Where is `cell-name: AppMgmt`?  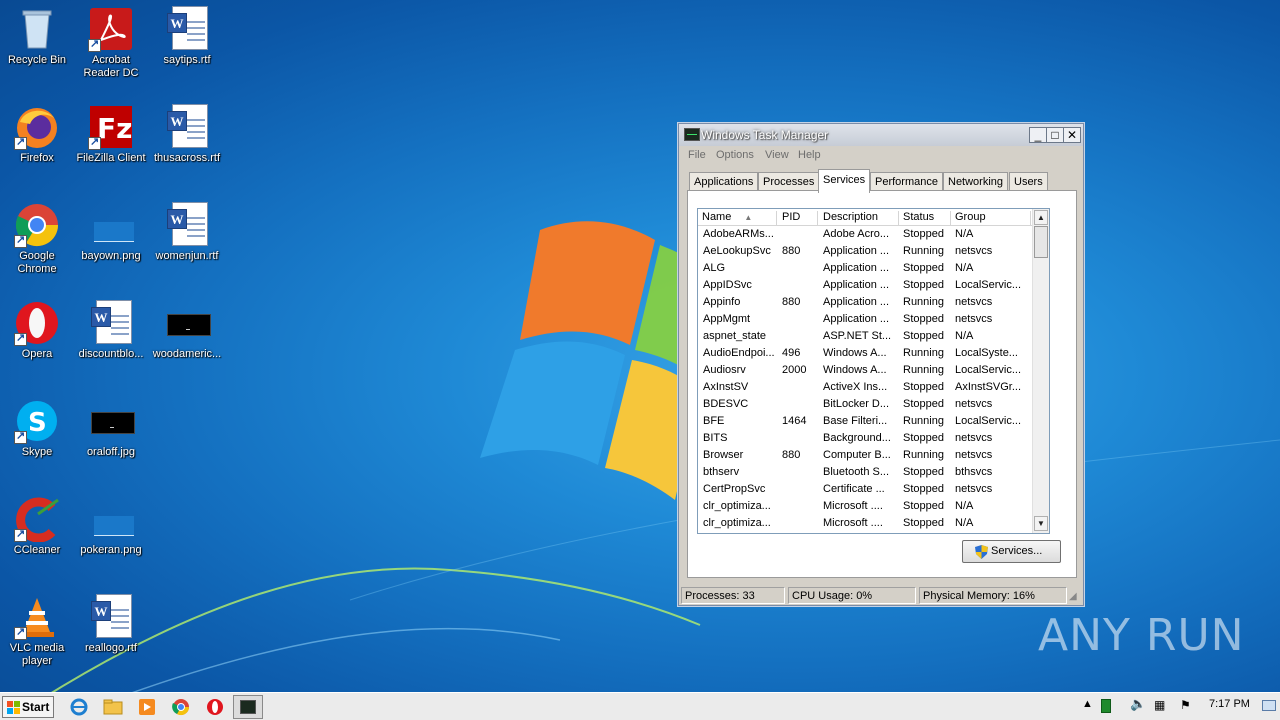 cell-name: AppMgmt is located at coordinates (727, 319).